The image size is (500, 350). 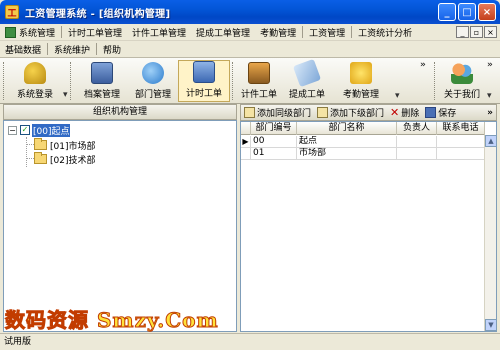 I want to click on collapse-icon: −, so click(x=12, y=130).